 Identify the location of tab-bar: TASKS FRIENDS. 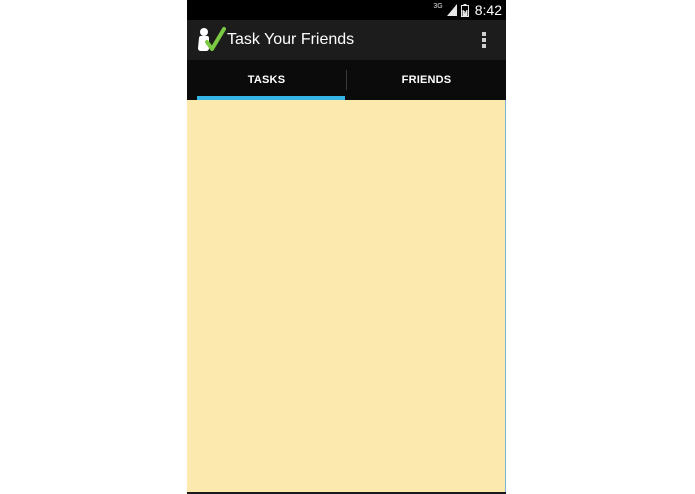
(346, 80).